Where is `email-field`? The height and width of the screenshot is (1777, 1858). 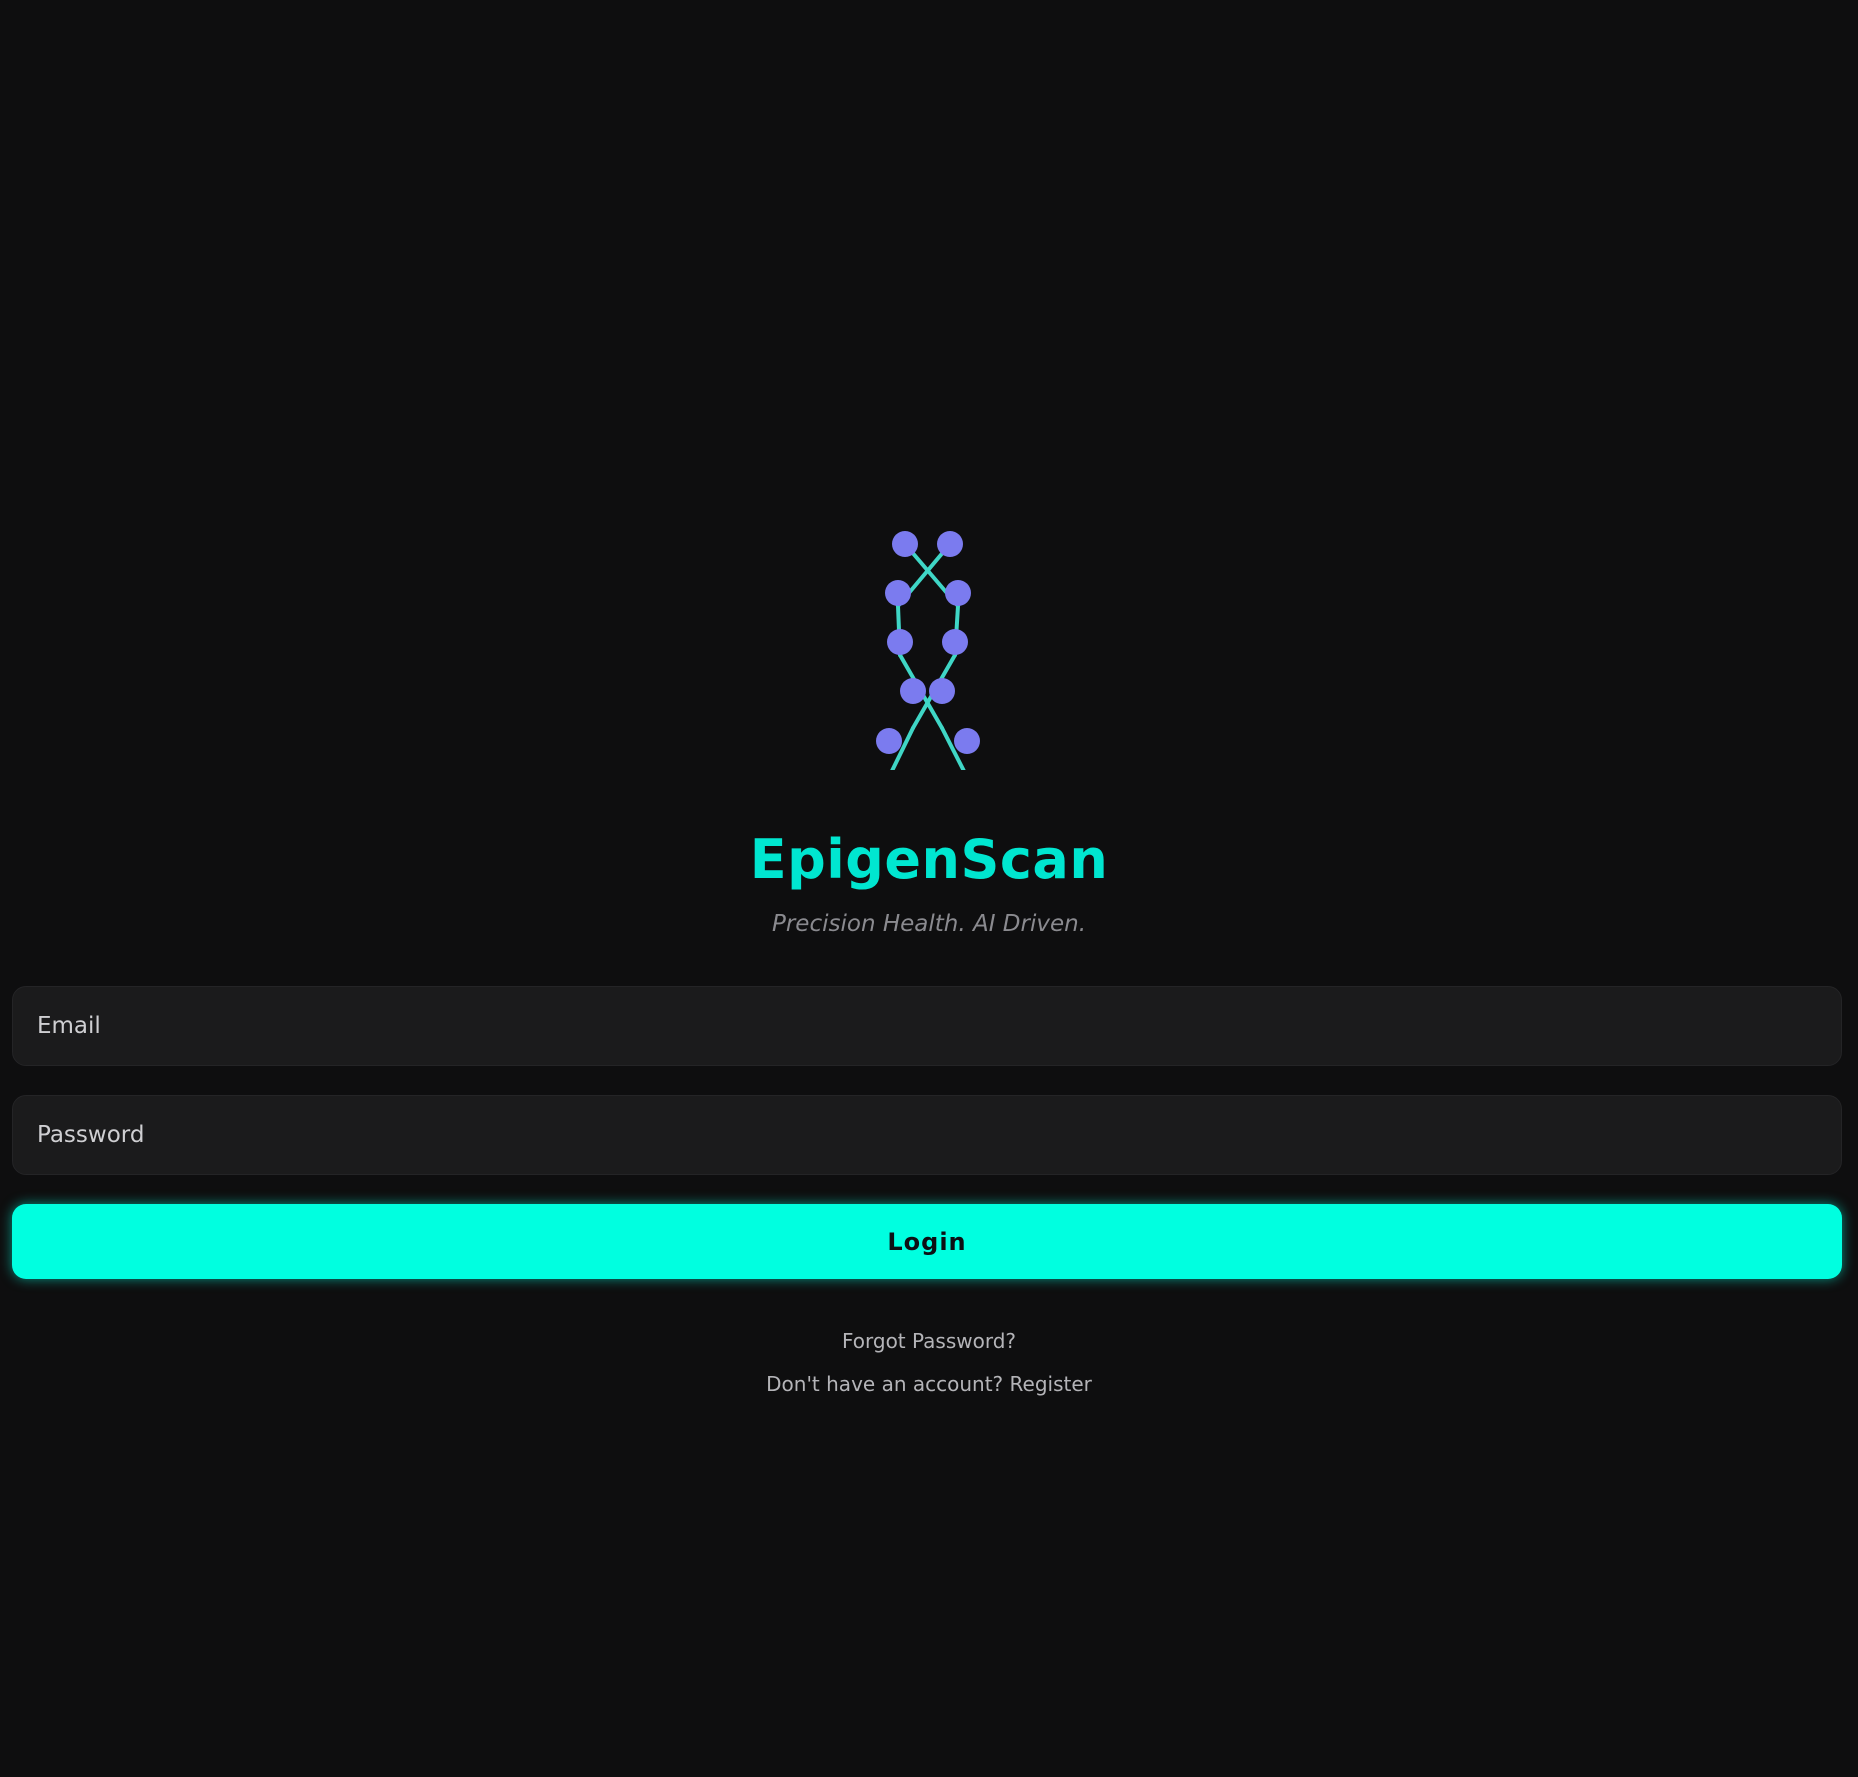 email-field is located at coordinates (927, 1026).